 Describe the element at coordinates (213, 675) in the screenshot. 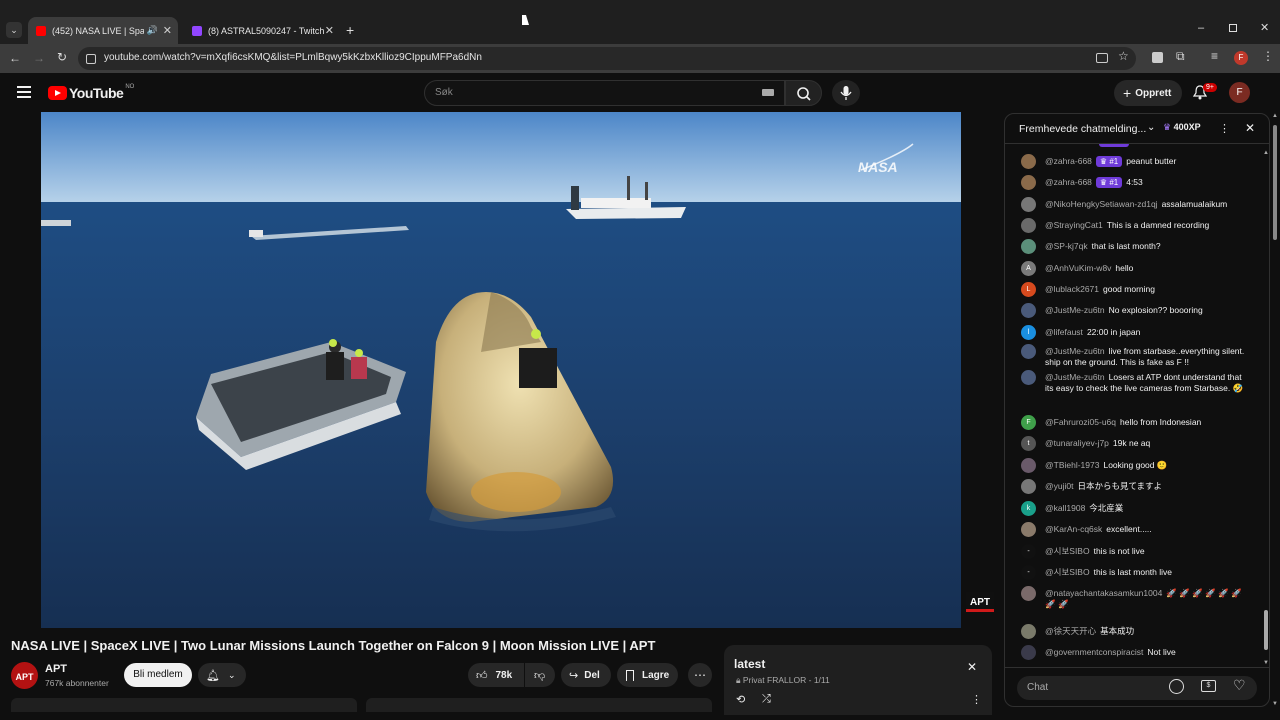

I see `bell-icon: 🔔︎` at that location.